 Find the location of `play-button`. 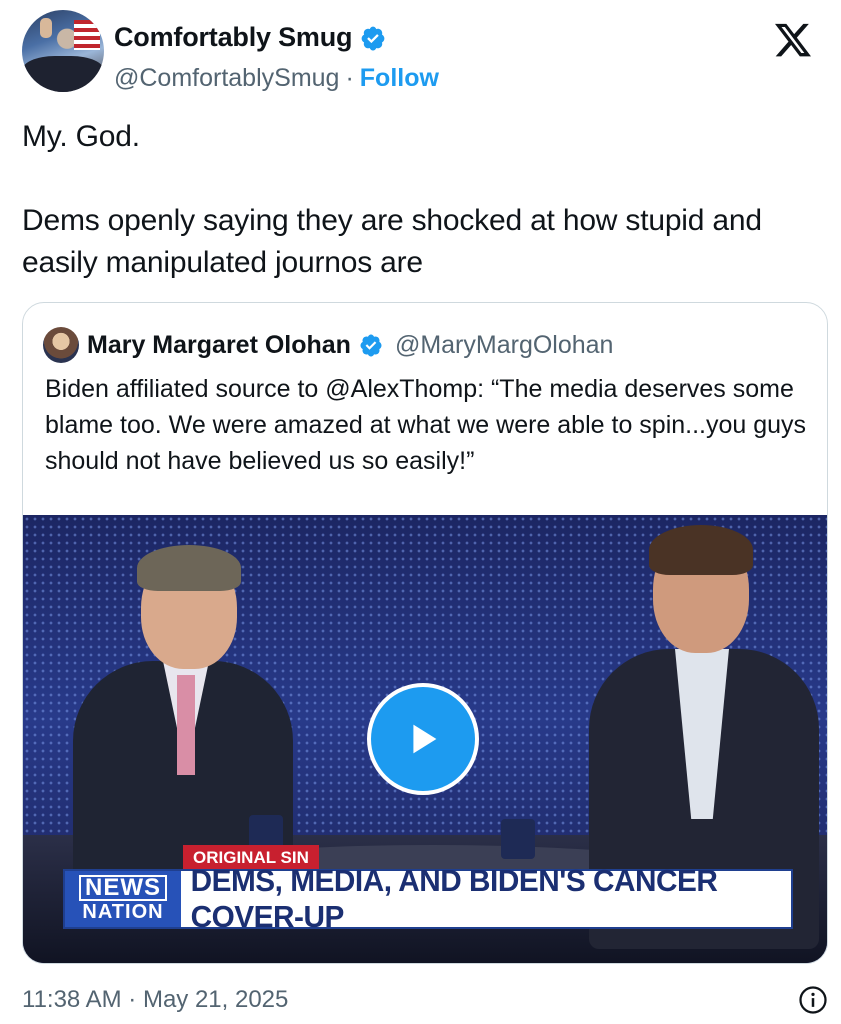

play-button is located at coordinates (423, 739).